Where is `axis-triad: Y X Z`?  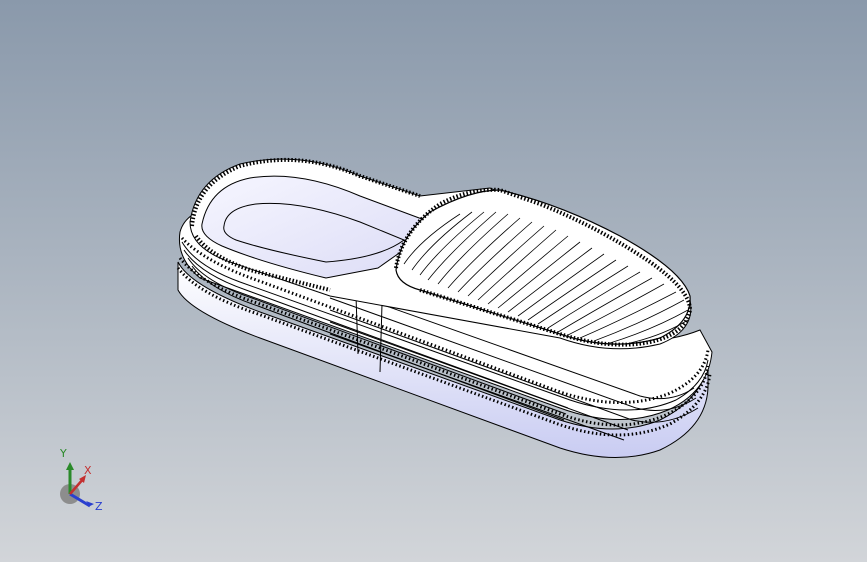 axis-triad: Y X Z is located at coordinates (78, 482).